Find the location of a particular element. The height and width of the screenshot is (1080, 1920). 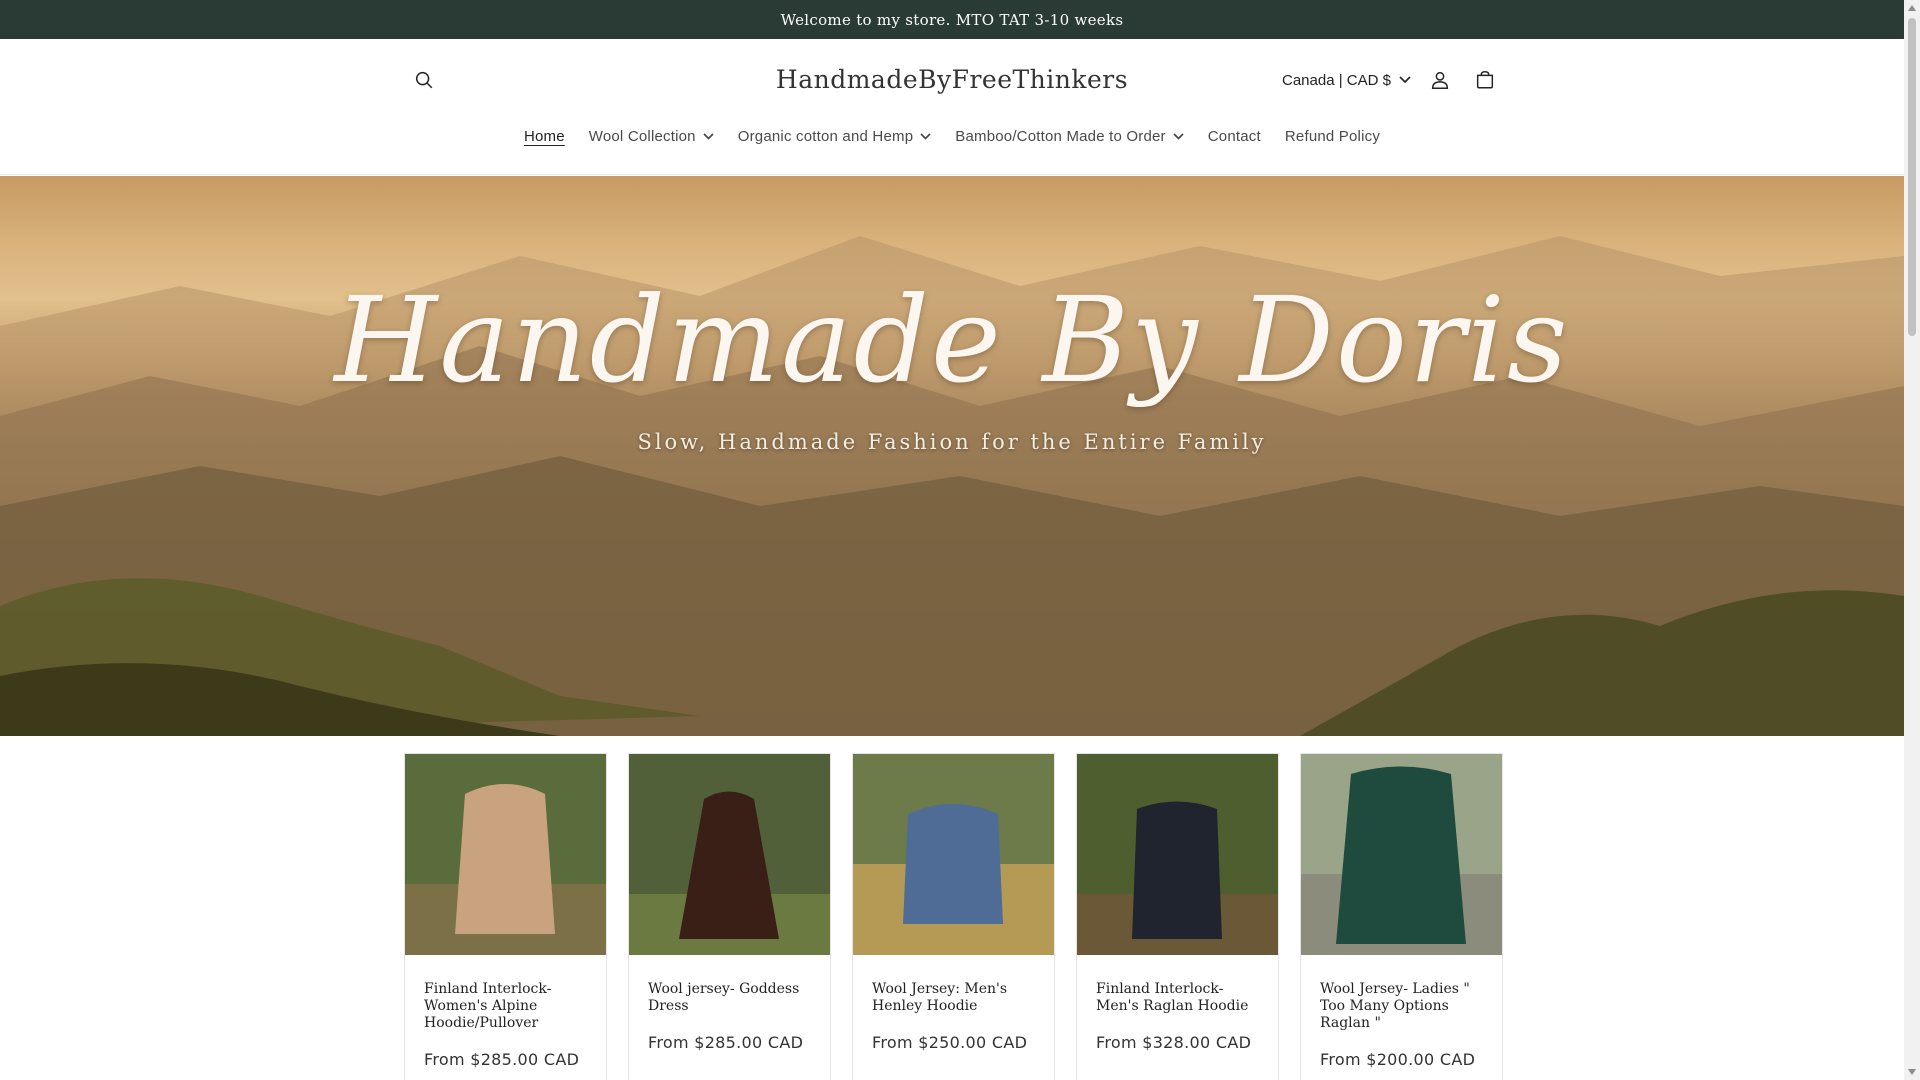

cart-button is located at coordinates (1485, 80).